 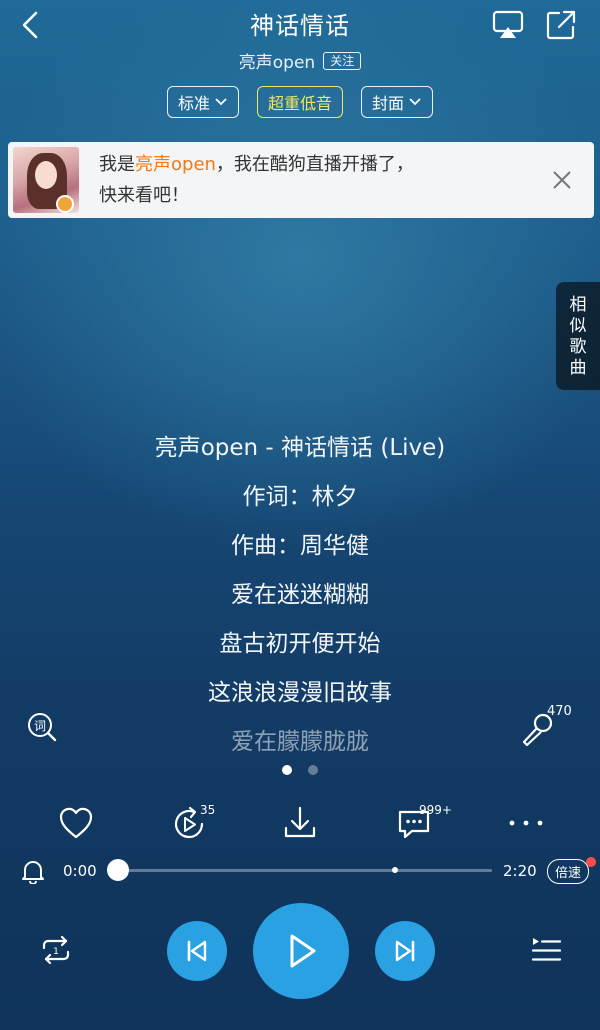 I want to click on next-button, so click(x=405, y=951).